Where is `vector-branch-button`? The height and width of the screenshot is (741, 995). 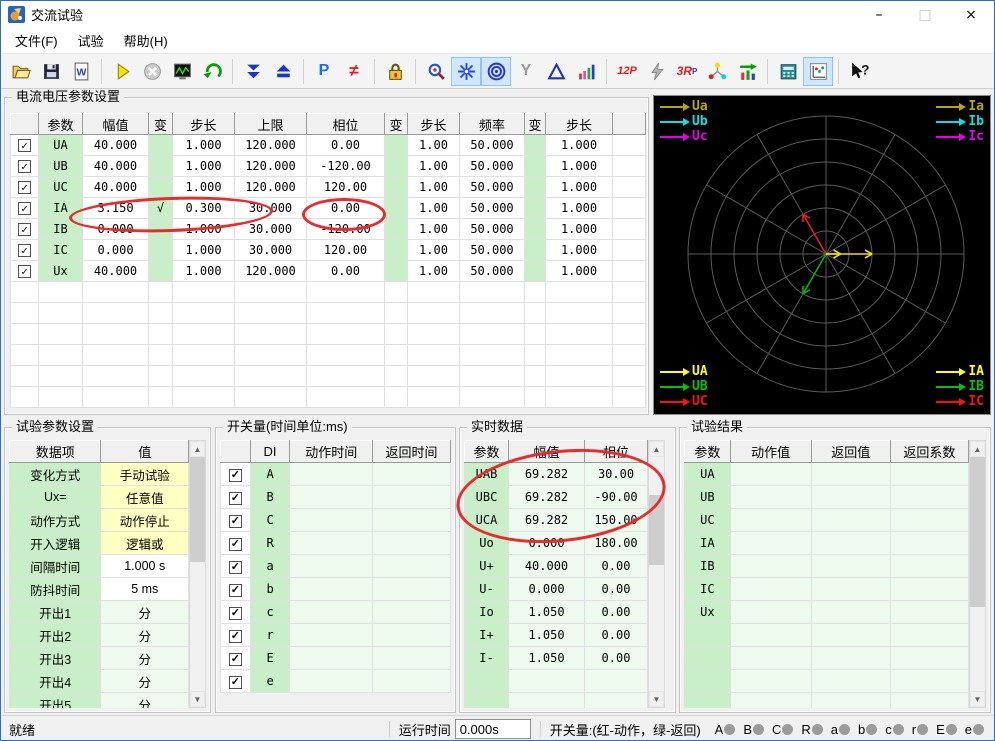
vector-branch-button is located at coordinates (717, 71).